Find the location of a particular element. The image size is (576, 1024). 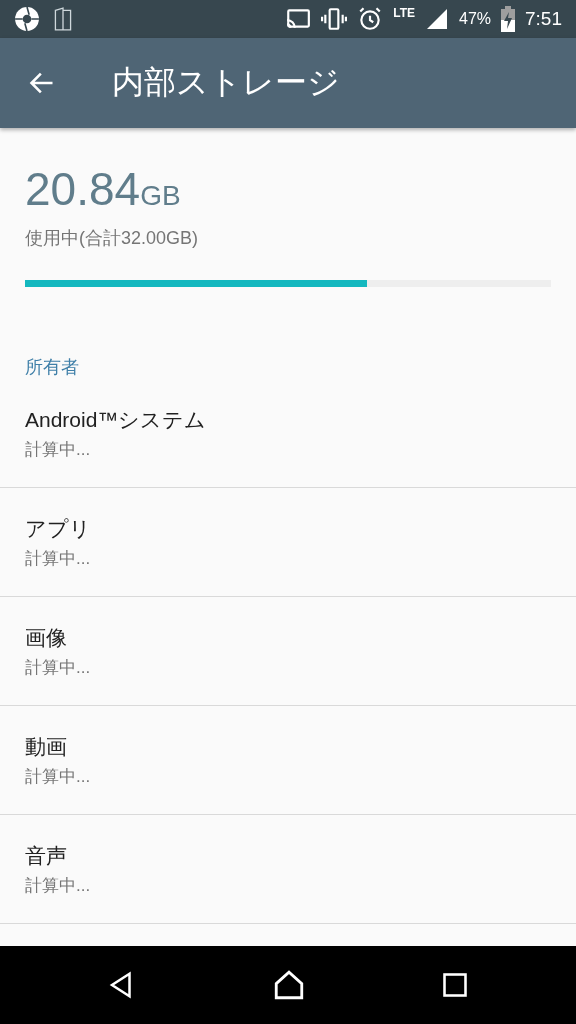

usage-caption: 使用中(合計32.00GB) is located at coordinates (112, 238).